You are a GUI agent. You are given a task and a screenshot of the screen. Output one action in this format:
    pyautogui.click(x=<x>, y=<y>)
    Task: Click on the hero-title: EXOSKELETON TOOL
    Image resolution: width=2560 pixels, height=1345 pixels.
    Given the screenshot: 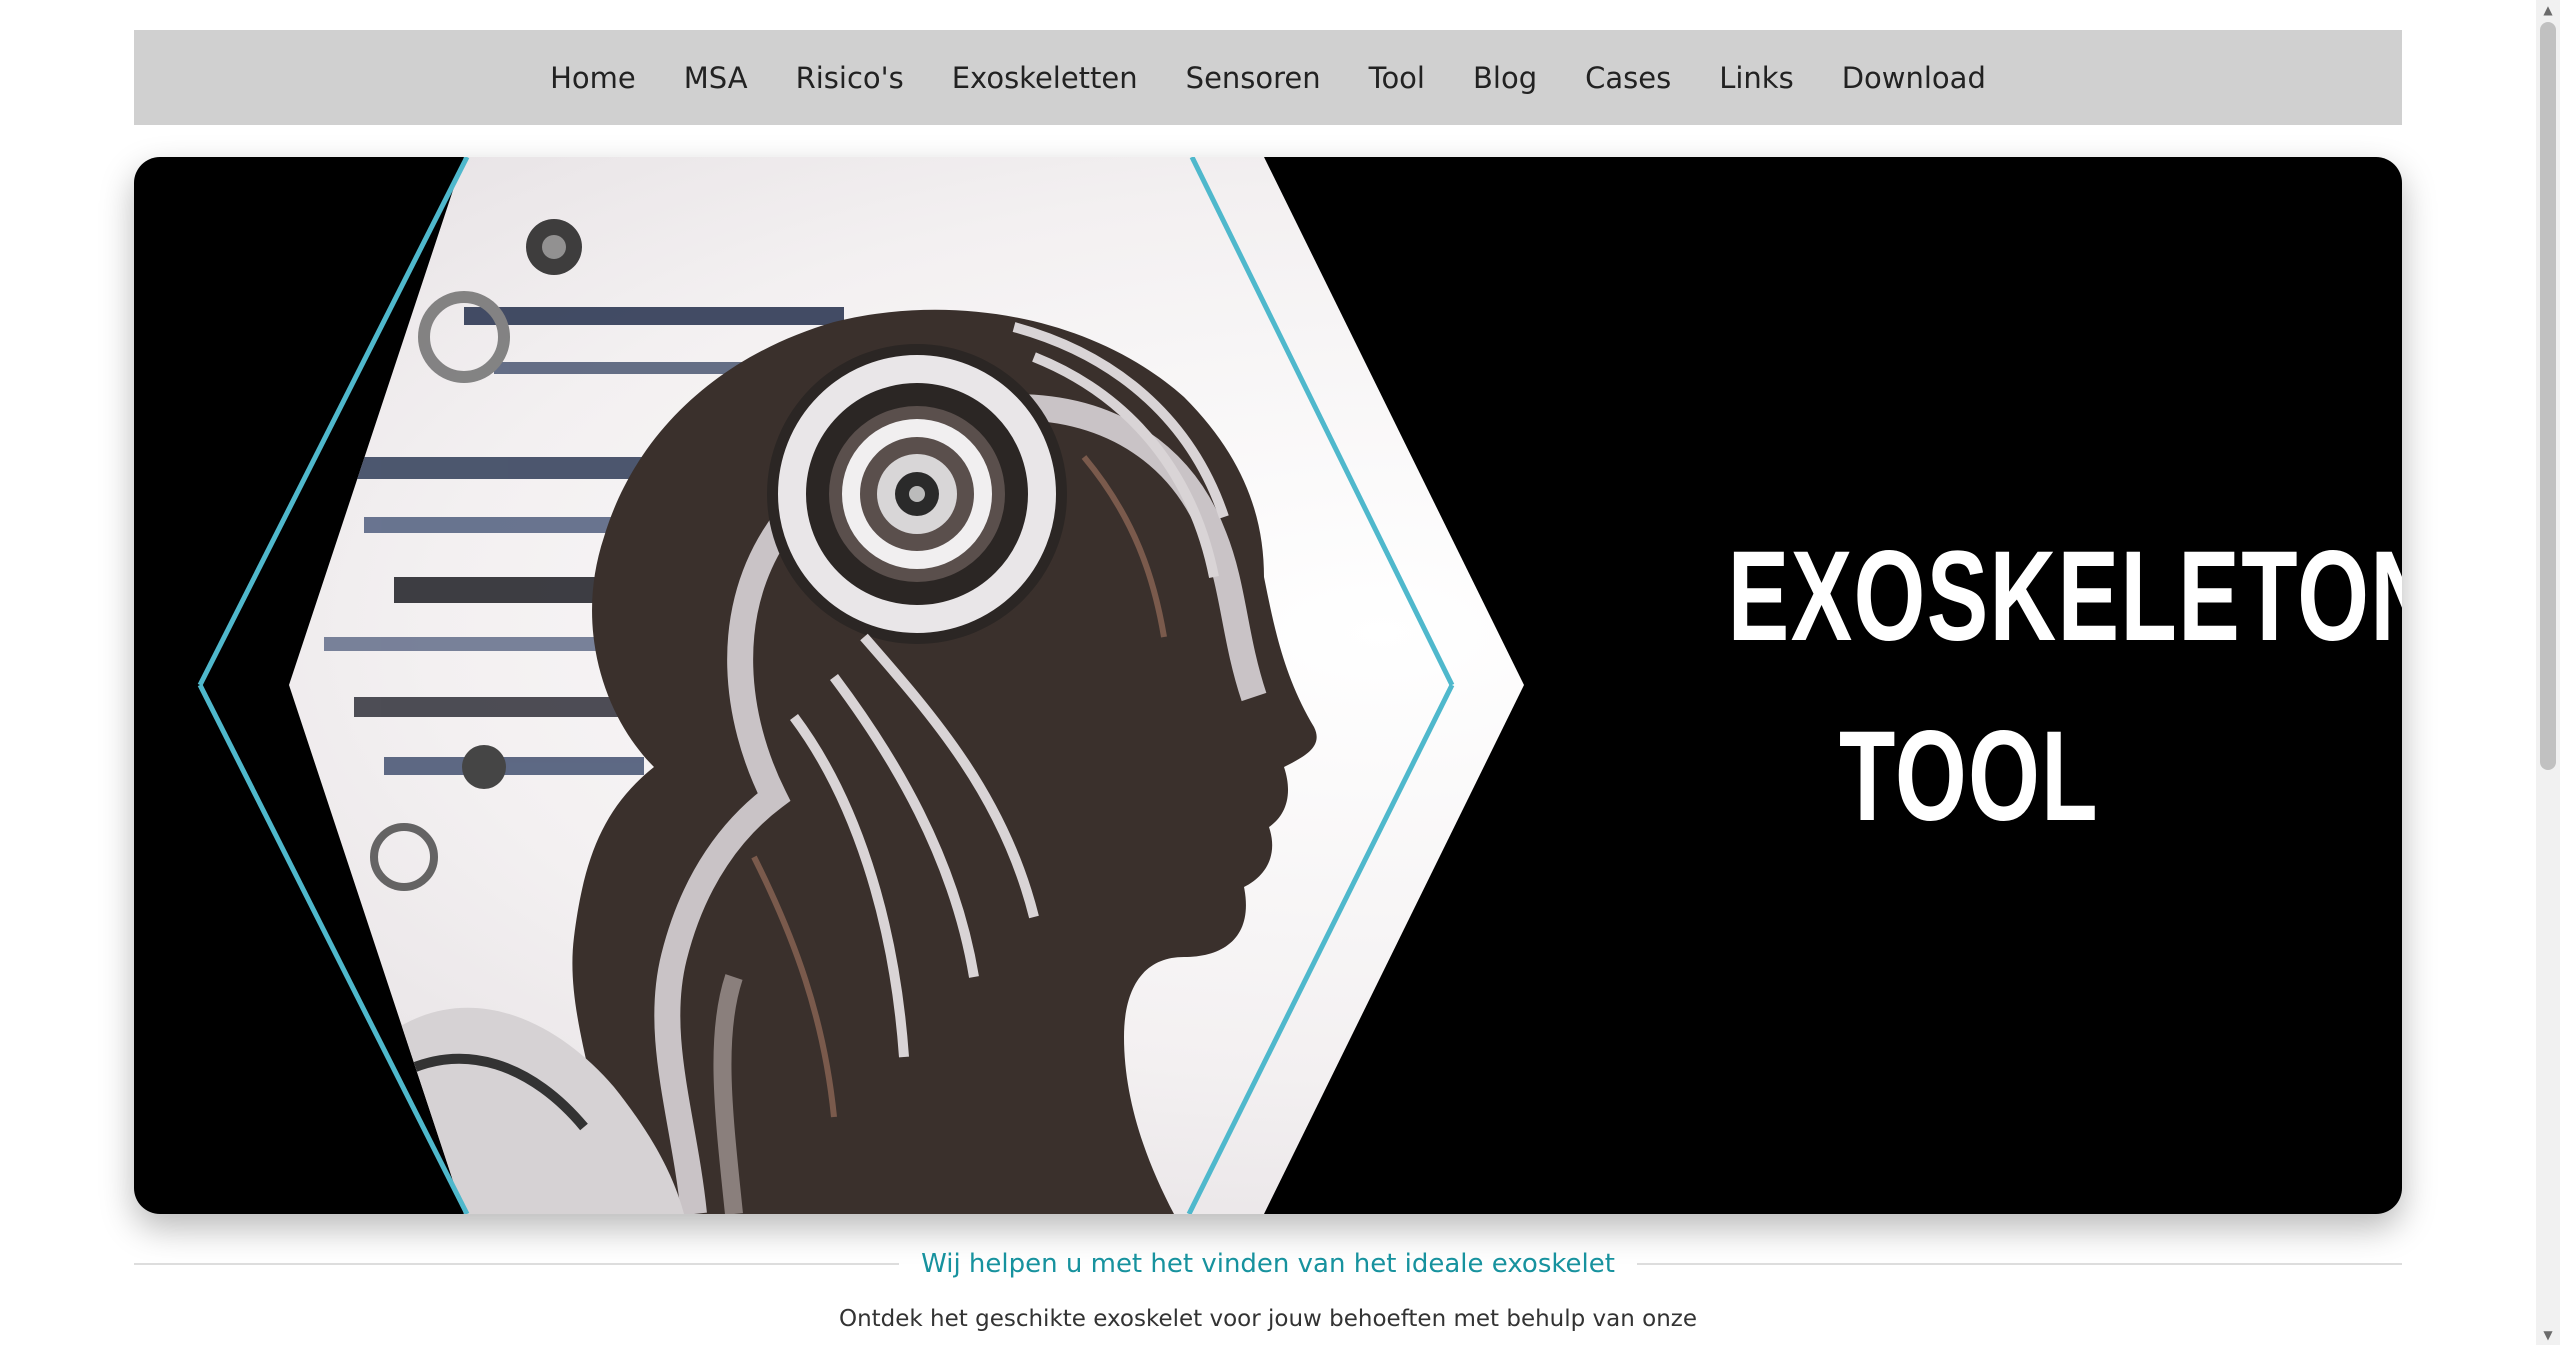 What is the action you would take?
    pyautogui.click(x=2064, y=687)
    